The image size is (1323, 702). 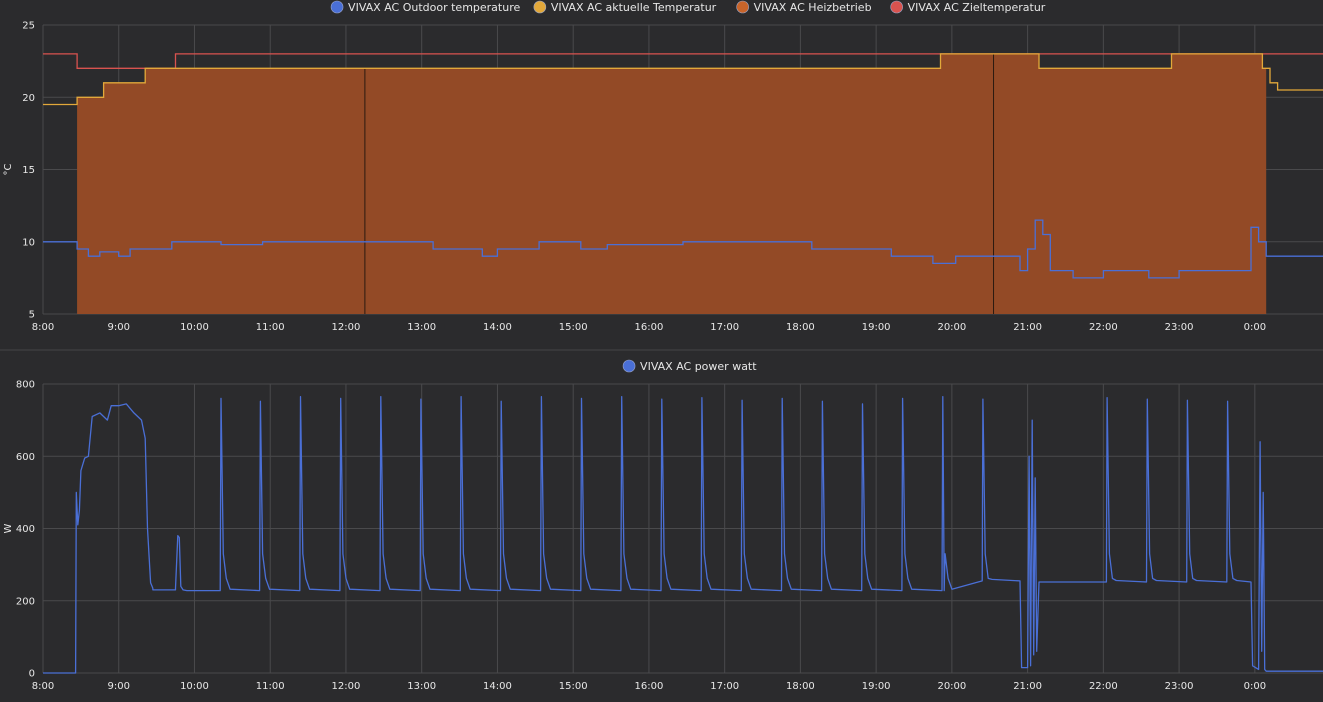 What do you see at coordinates (540, 7) in the screenshot?
I see `legend-marker-current` at bounding box center [540, 7].